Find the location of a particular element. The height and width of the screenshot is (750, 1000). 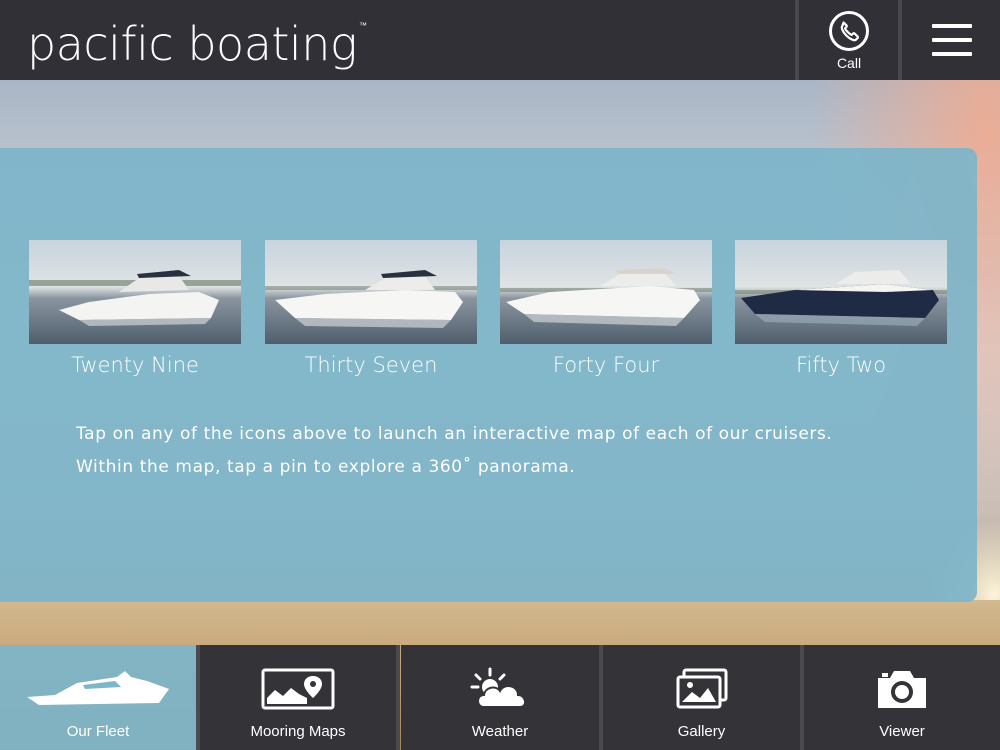

call-label: Call is located at coordinates (849, 63).